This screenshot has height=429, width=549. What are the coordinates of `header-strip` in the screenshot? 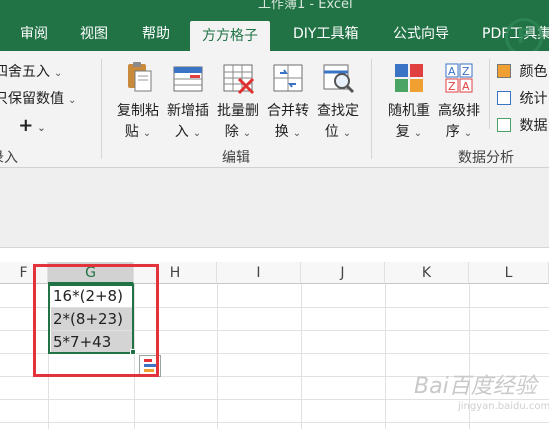 It's located at (274, 255).